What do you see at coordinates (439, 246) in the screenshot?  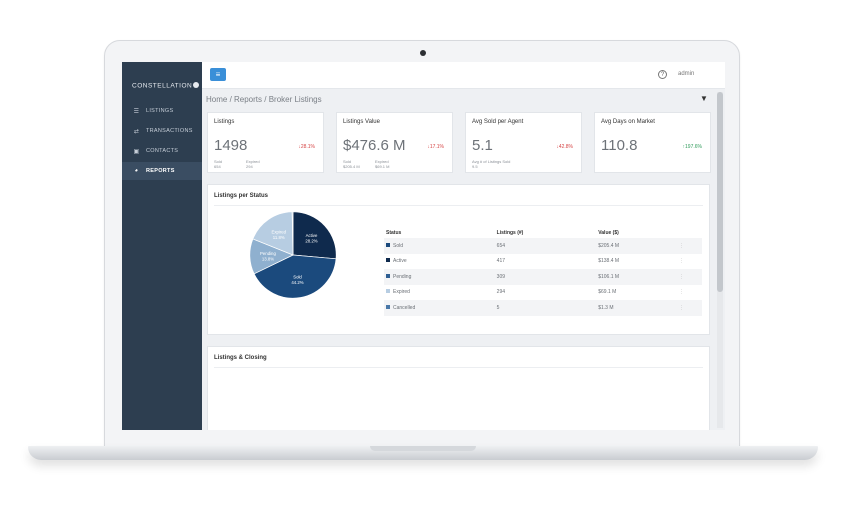 I see `status-cell: Sold` at bounding box center [439, 246].